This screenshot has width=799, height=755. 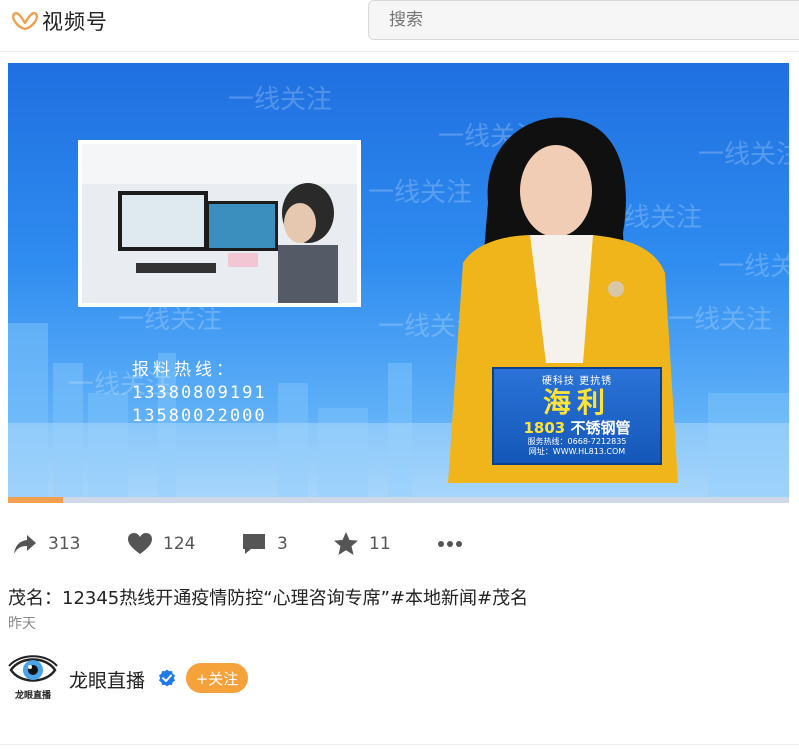 What do you see at coordinates (179, 544) in the screenshot?
I see `like-count: 124` at bounding box center [179, 544].